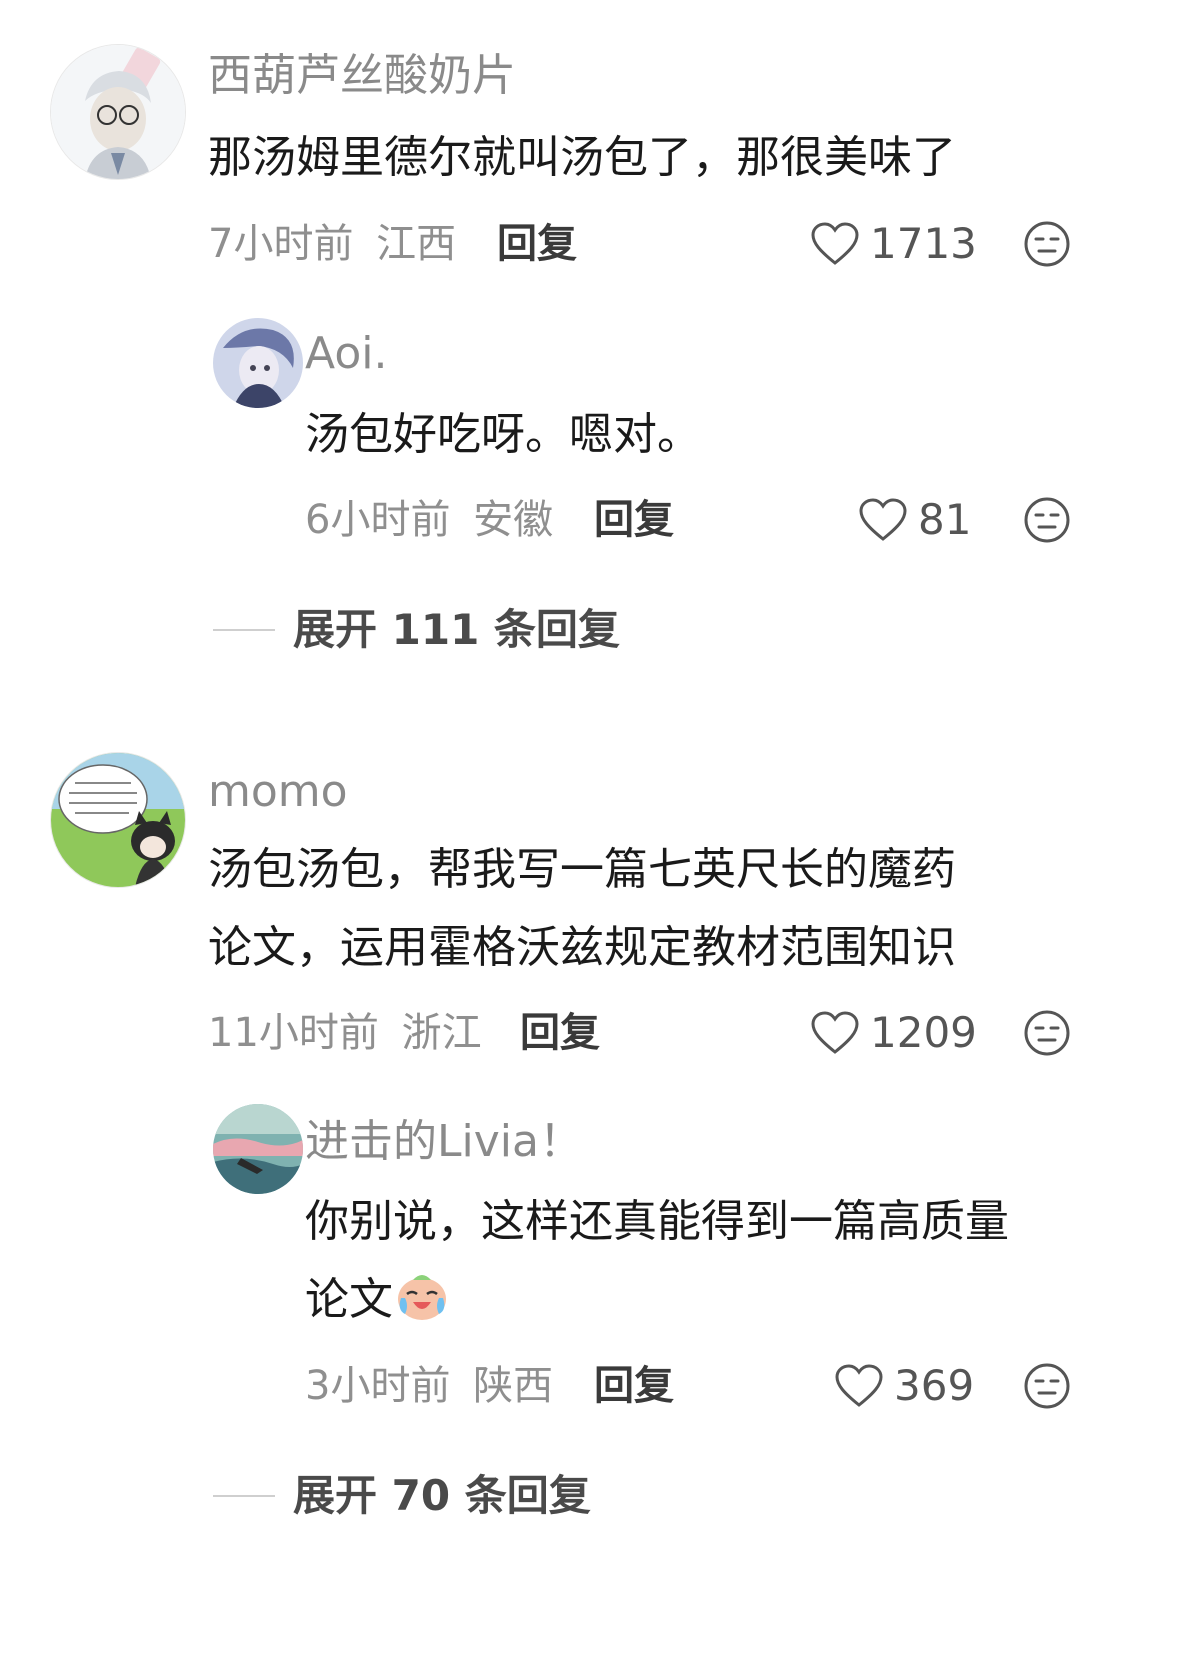 This screenshot has height=1654, width=1200. What do you see at coordinates (923, 1032) in the screenshot?
I see `like-count: 1209` at bounding box center [923, 1032].